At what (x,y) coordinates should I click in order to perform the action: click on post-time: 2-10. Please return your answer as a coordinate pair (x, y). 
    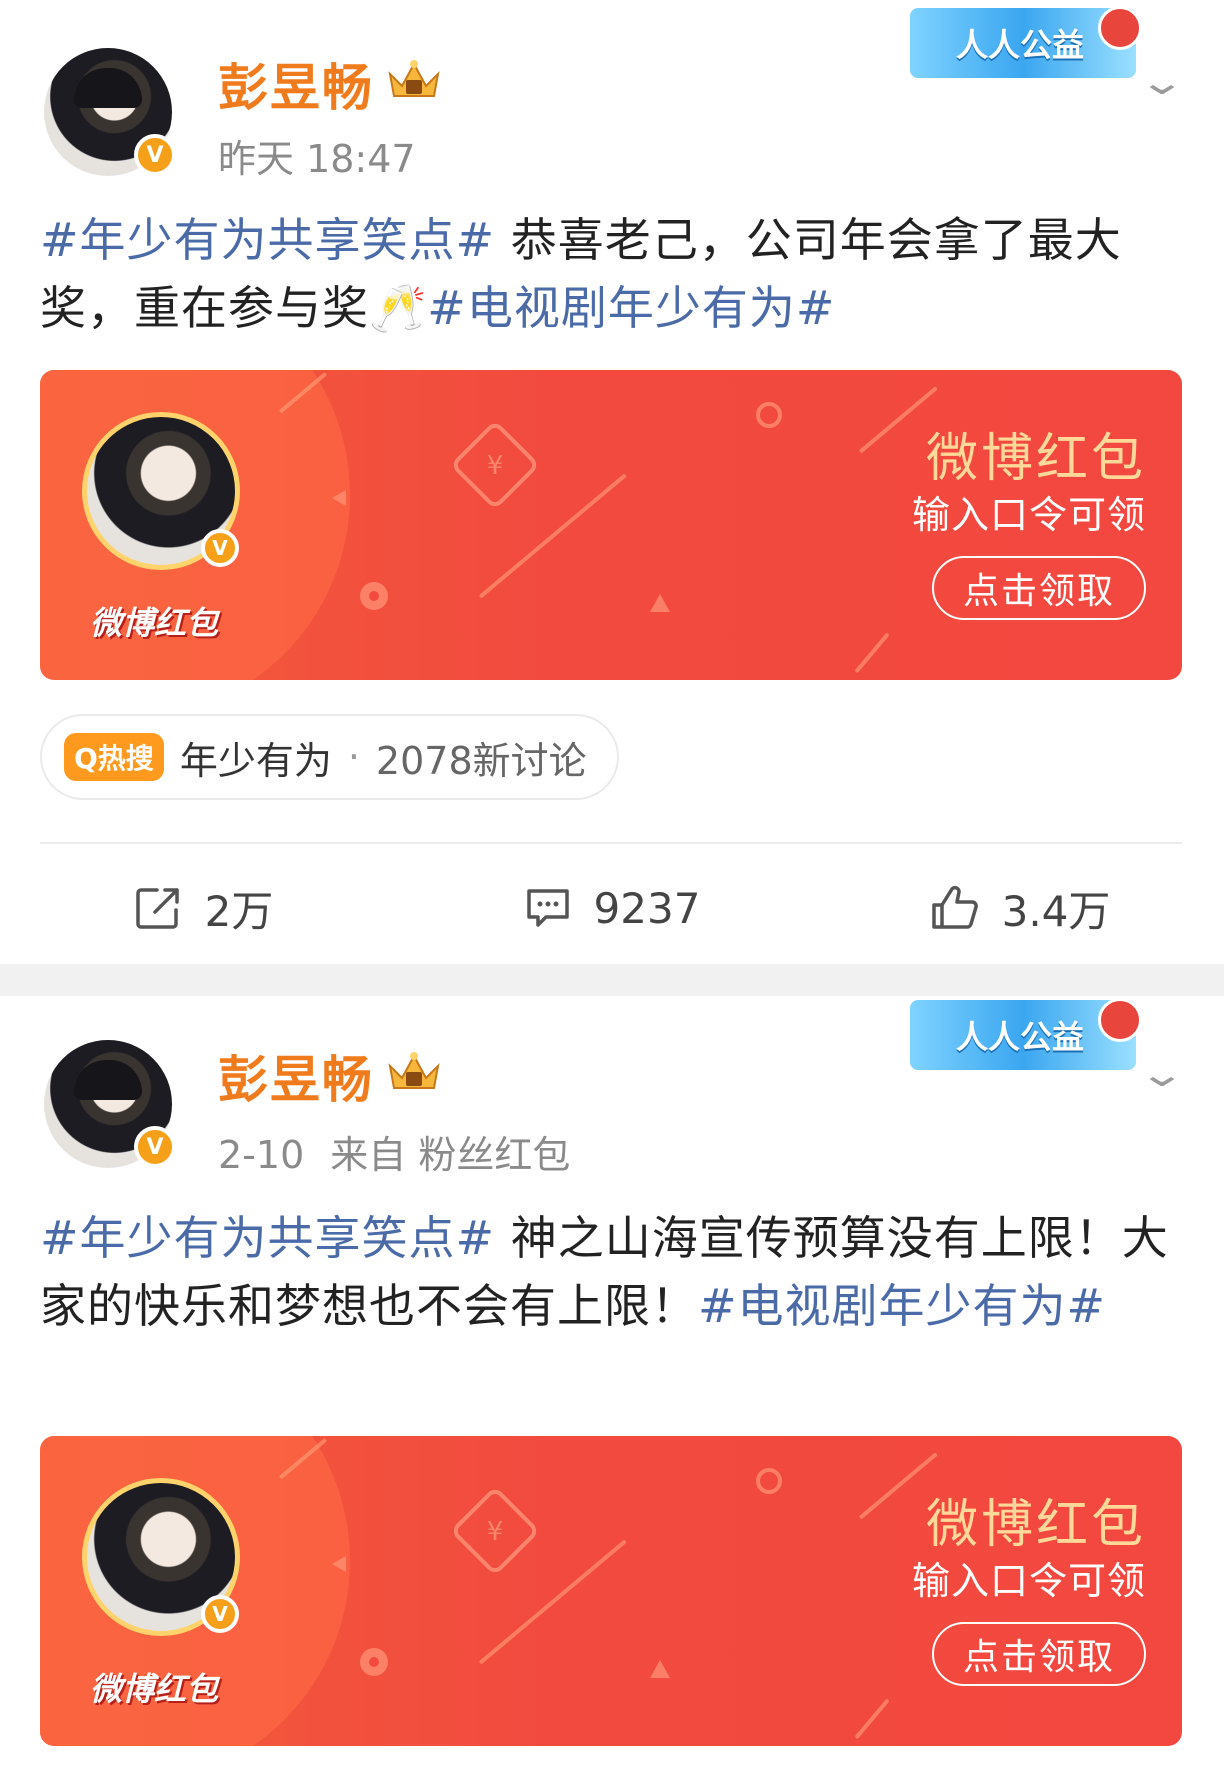
    Looking at the image, I should click on (261, 1155).